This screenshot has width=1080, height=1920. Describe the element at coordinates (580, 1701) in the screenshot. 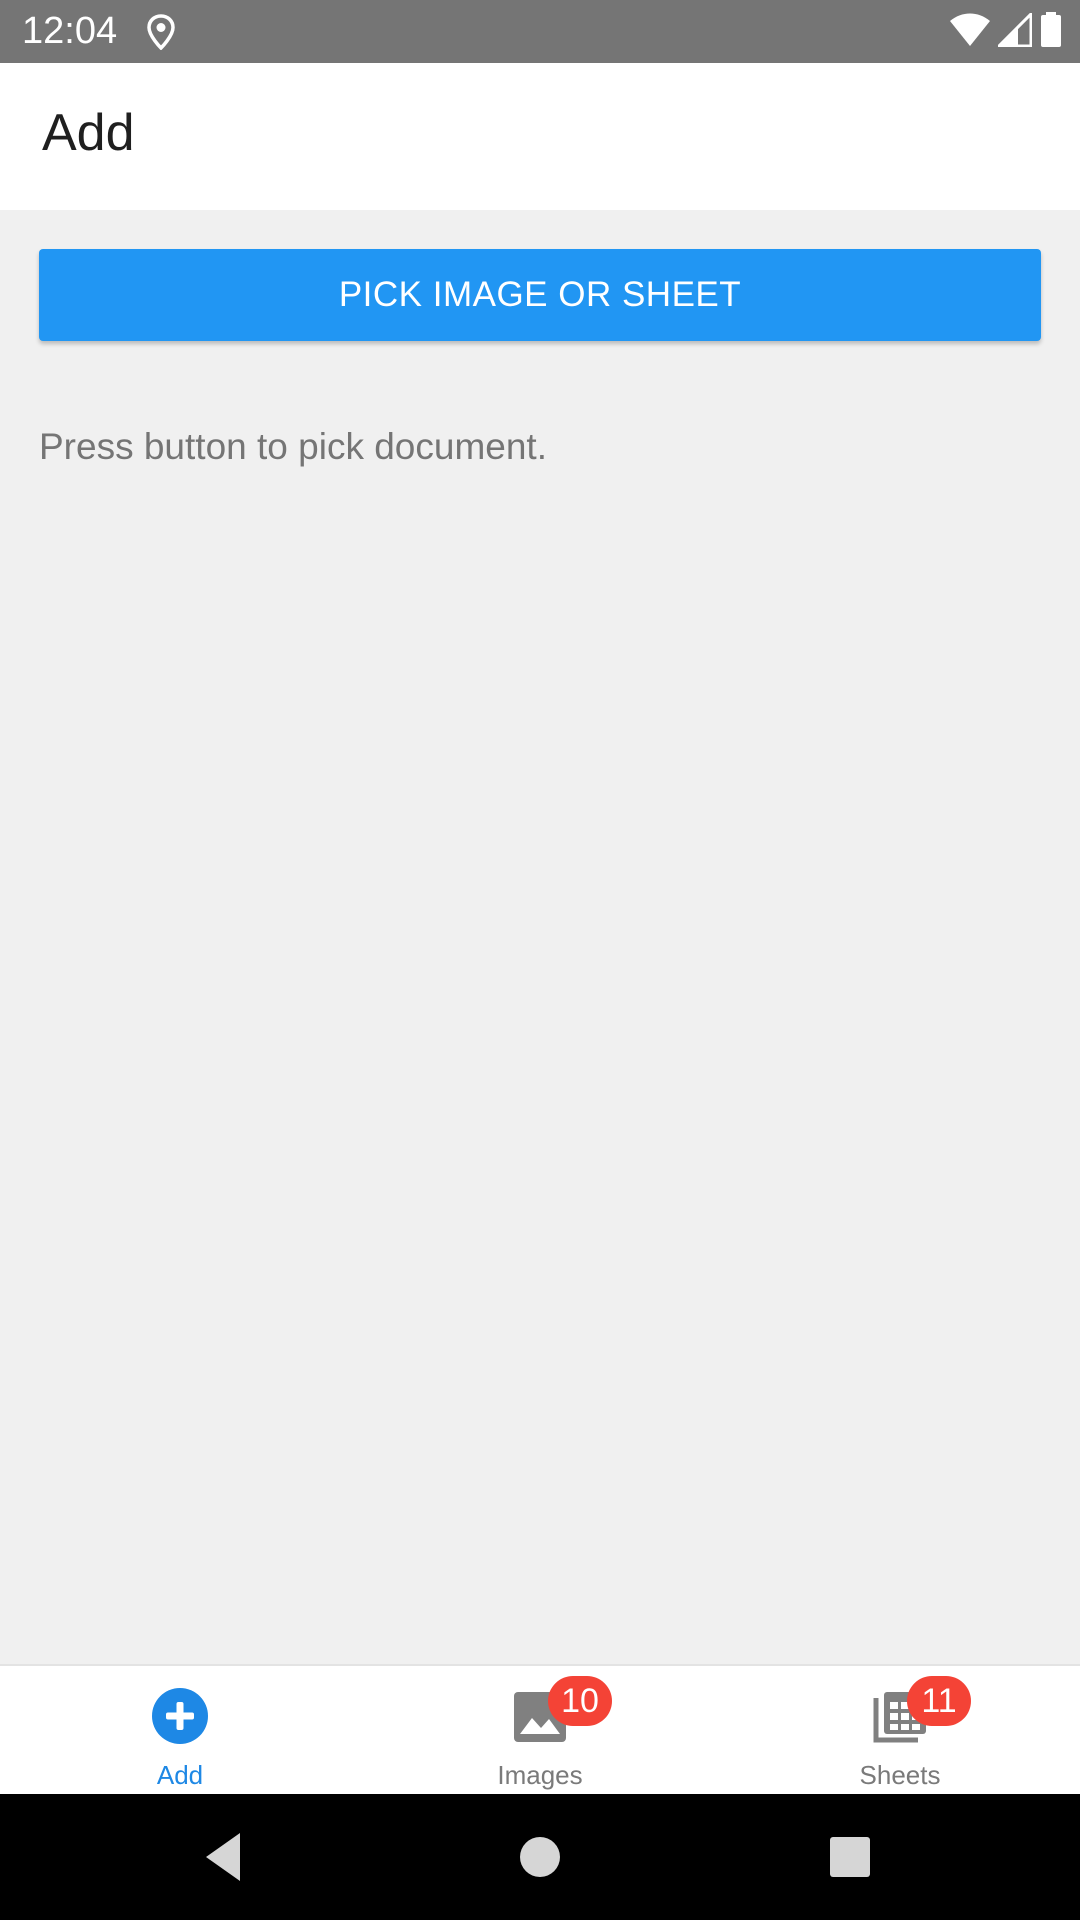

I see `images-count-badge: 10` at that location.